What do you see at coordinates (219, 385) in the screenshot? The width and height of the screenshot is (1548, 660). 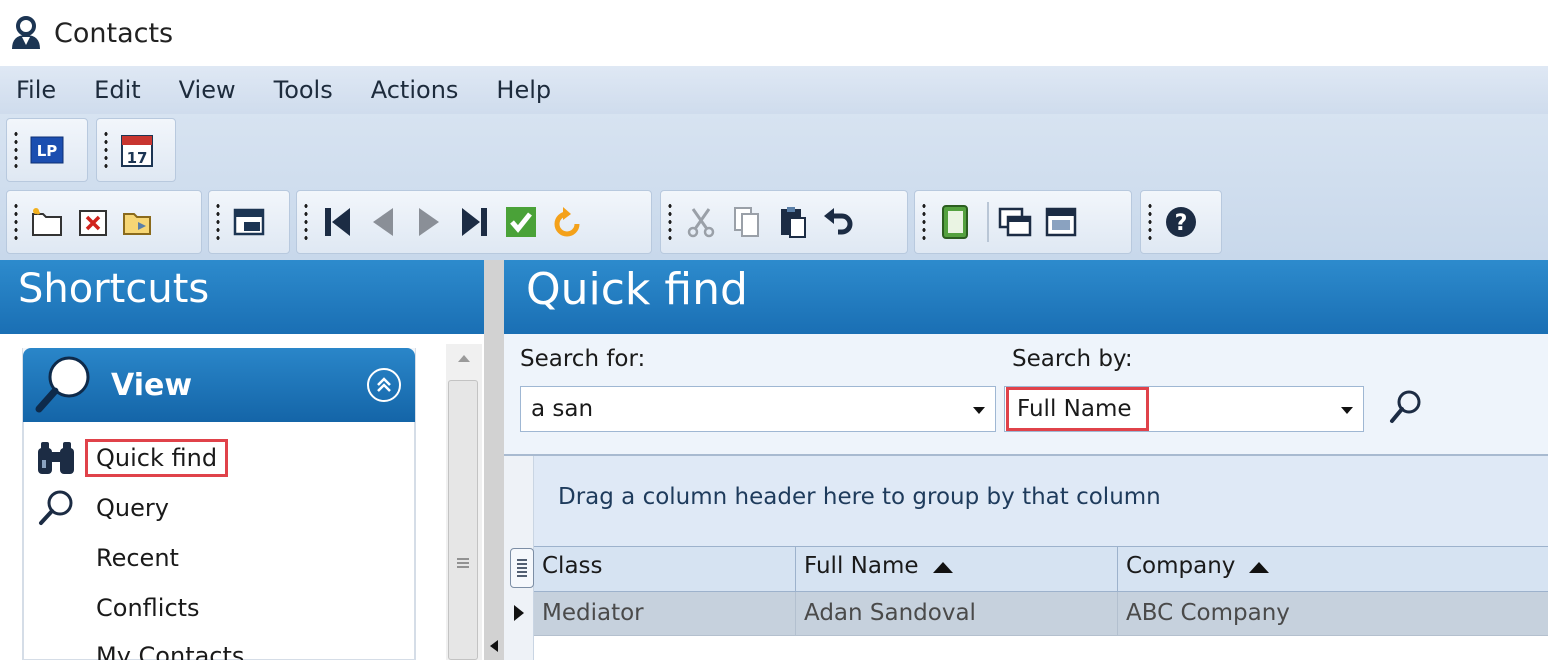 I see `view-card-header: View` at bounding box center [219, 385].